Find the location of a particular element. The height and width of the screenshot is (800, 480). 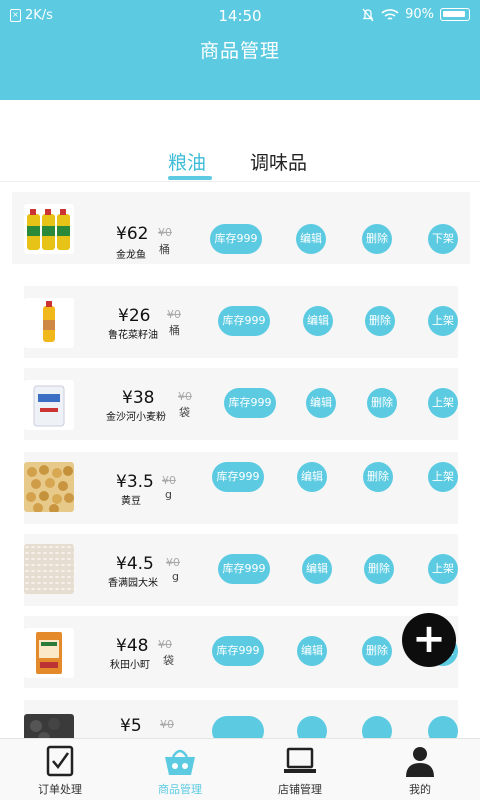

wifi-icon is located at coordinates (390, 14).